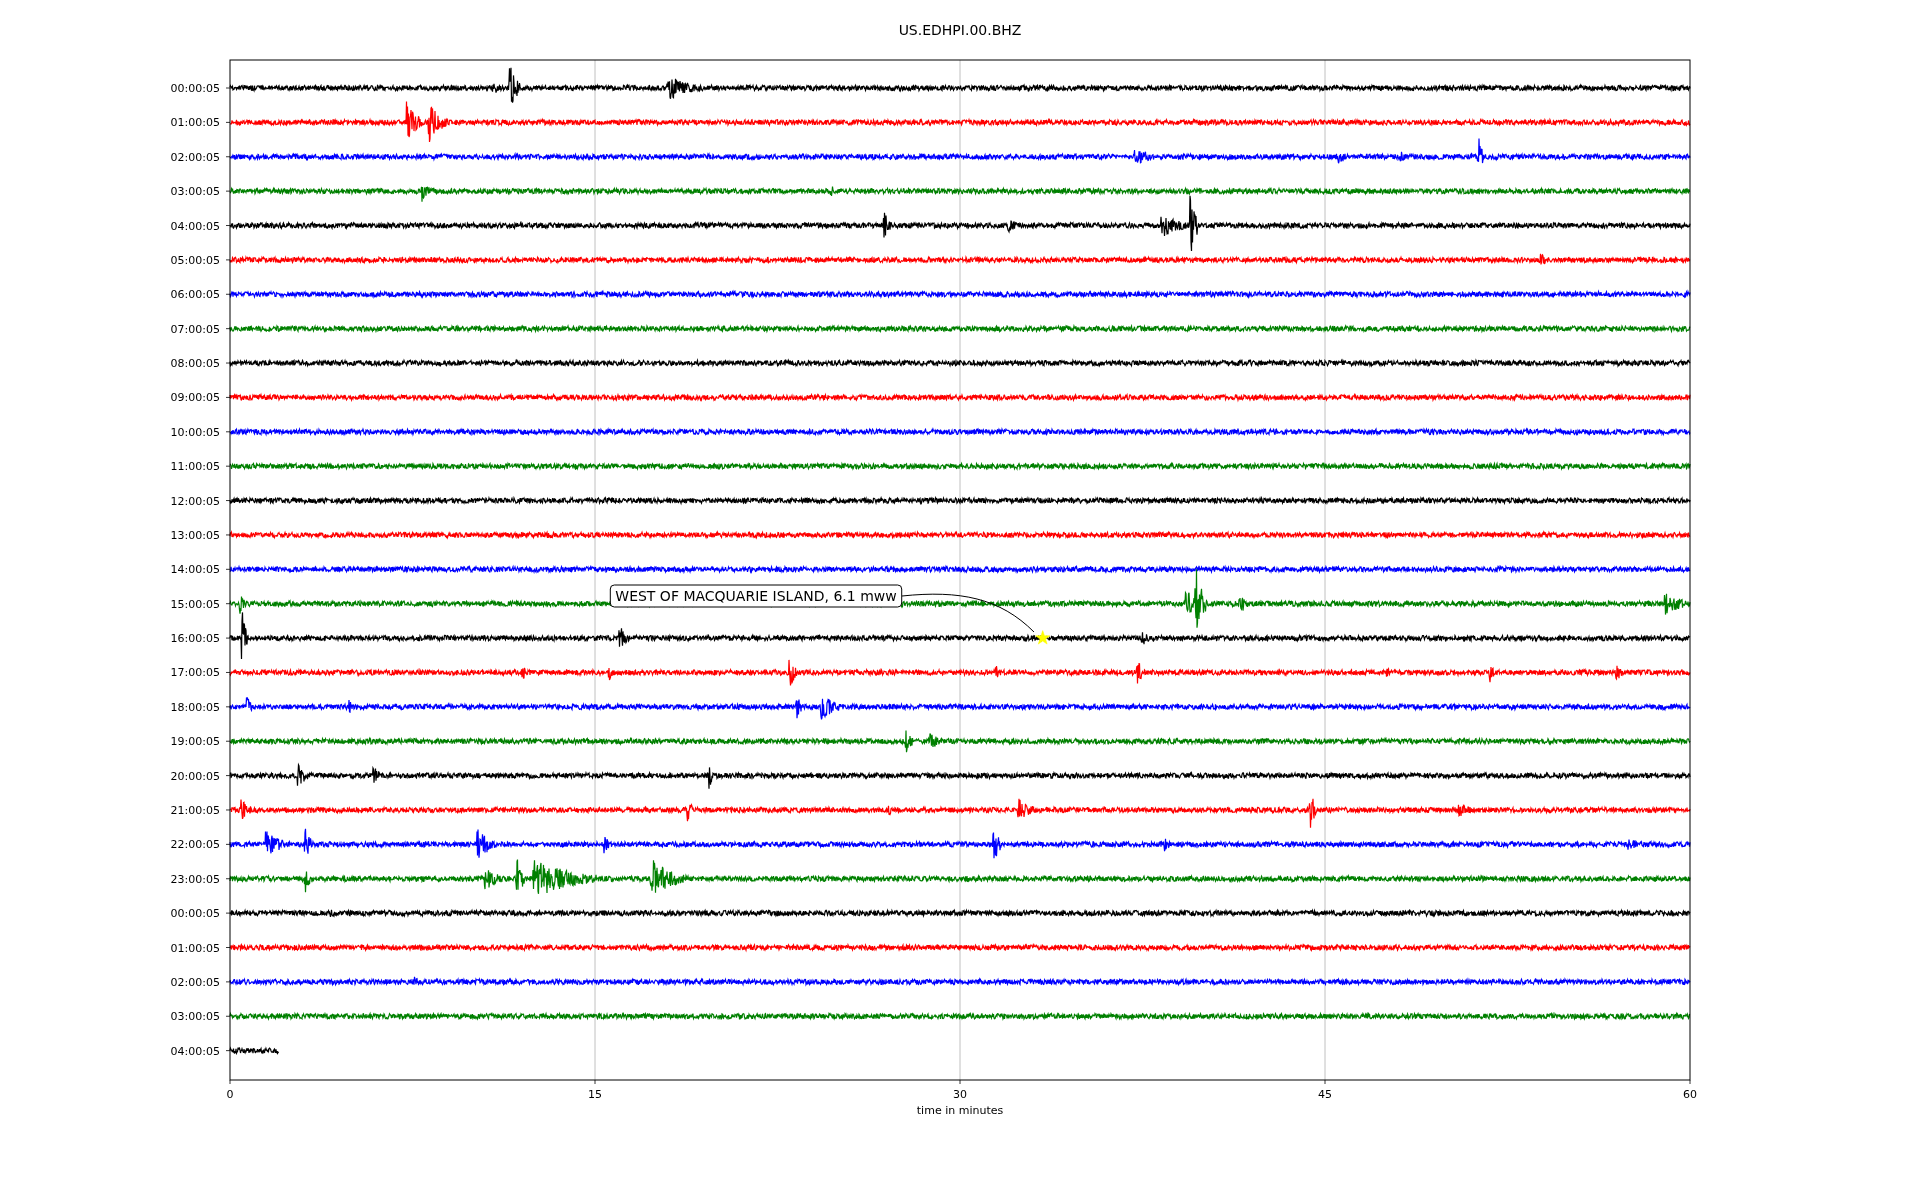  I want to click on x-tick-label: 15, so click(595, 1094).